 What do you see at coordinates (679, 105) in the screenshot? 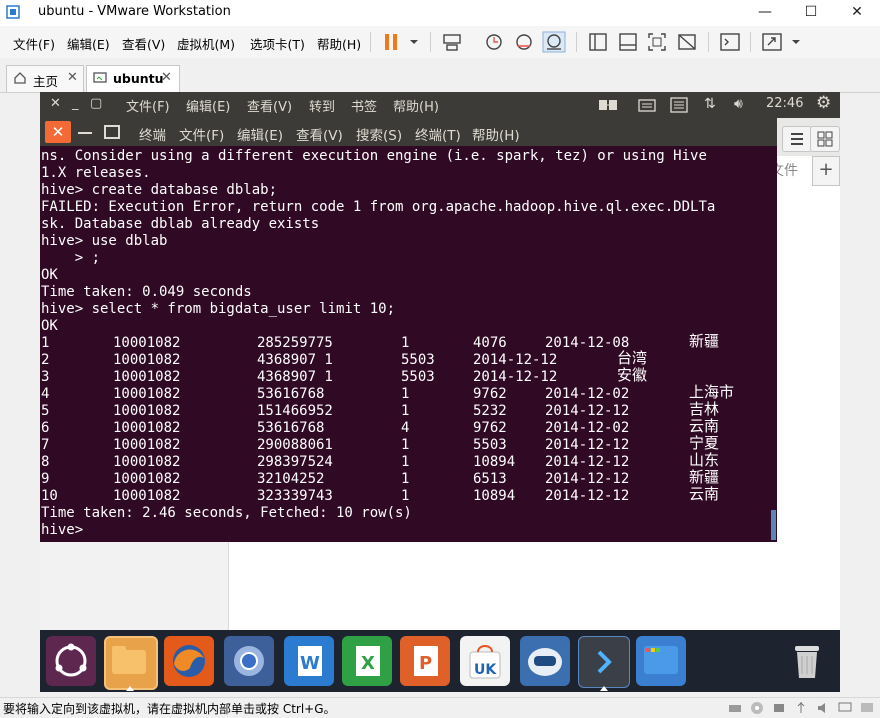
I see `input-method-icon` at bounding box center [679, 105].